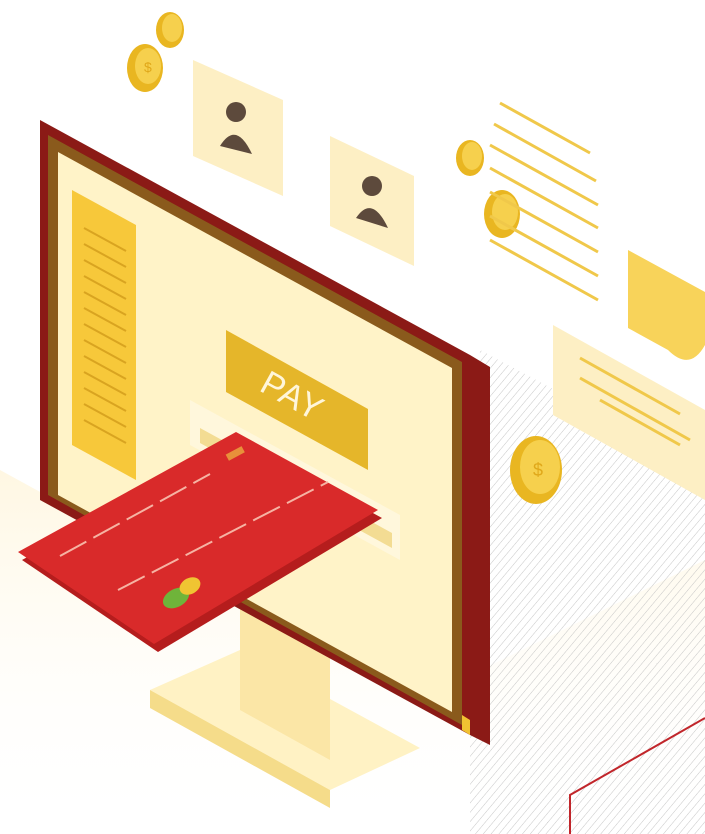 The height and width of the screenshot is (834, 705). What do you see at coordinates (104, 335) in the screenshot?
I see `screen-sidebar` at bounding box center [104, 335].